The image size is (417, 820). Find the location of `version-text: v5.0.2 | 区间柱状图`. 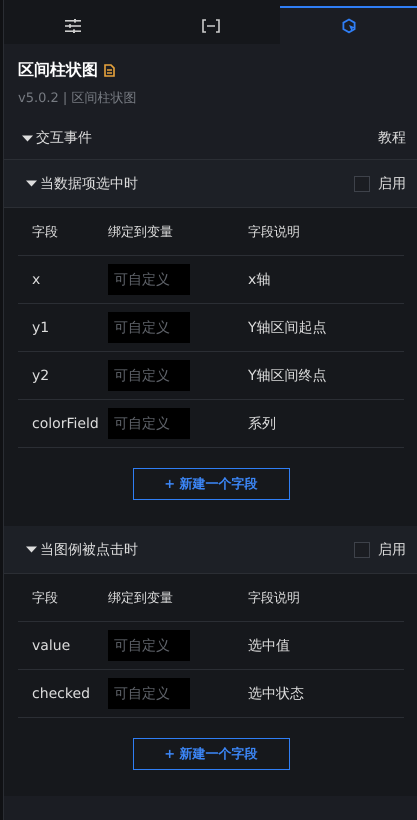

version-text: v5.0.2 | 区间柱状图 is located at coordinates (78, 98).